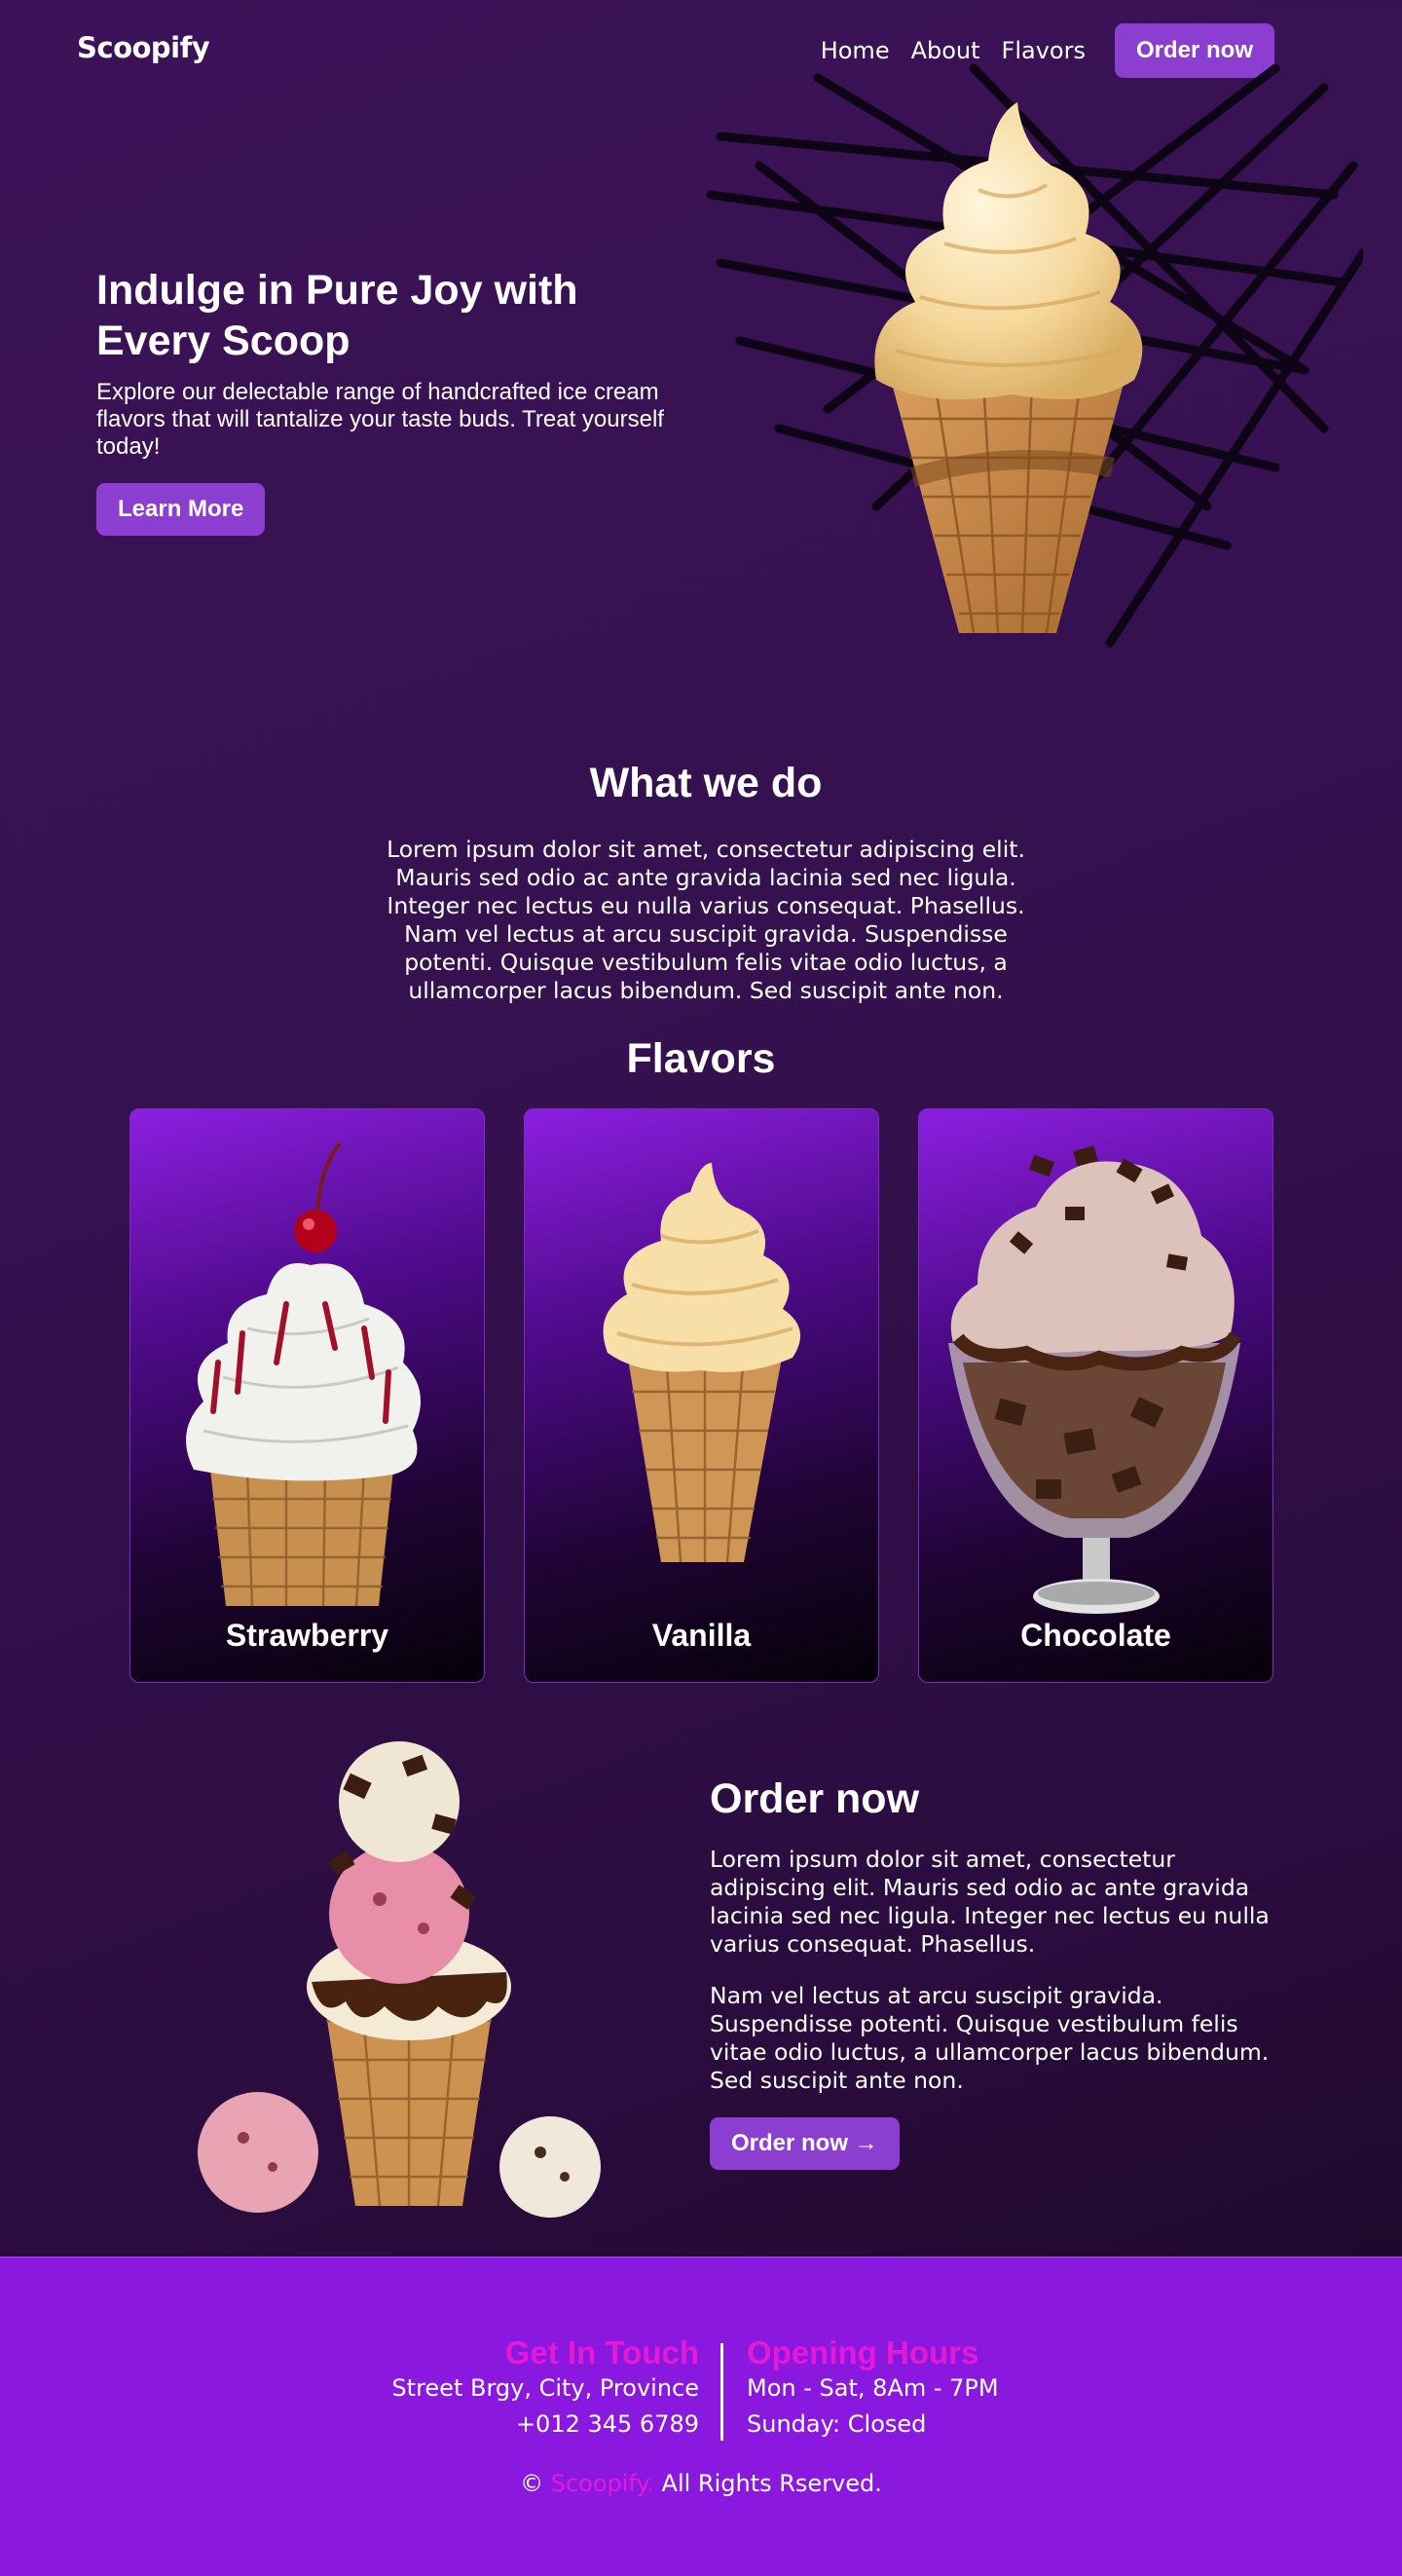 The image size is (1402, 2576). I want to click on flavor-card-strawberry: Strawberry, so click(307, 1395).